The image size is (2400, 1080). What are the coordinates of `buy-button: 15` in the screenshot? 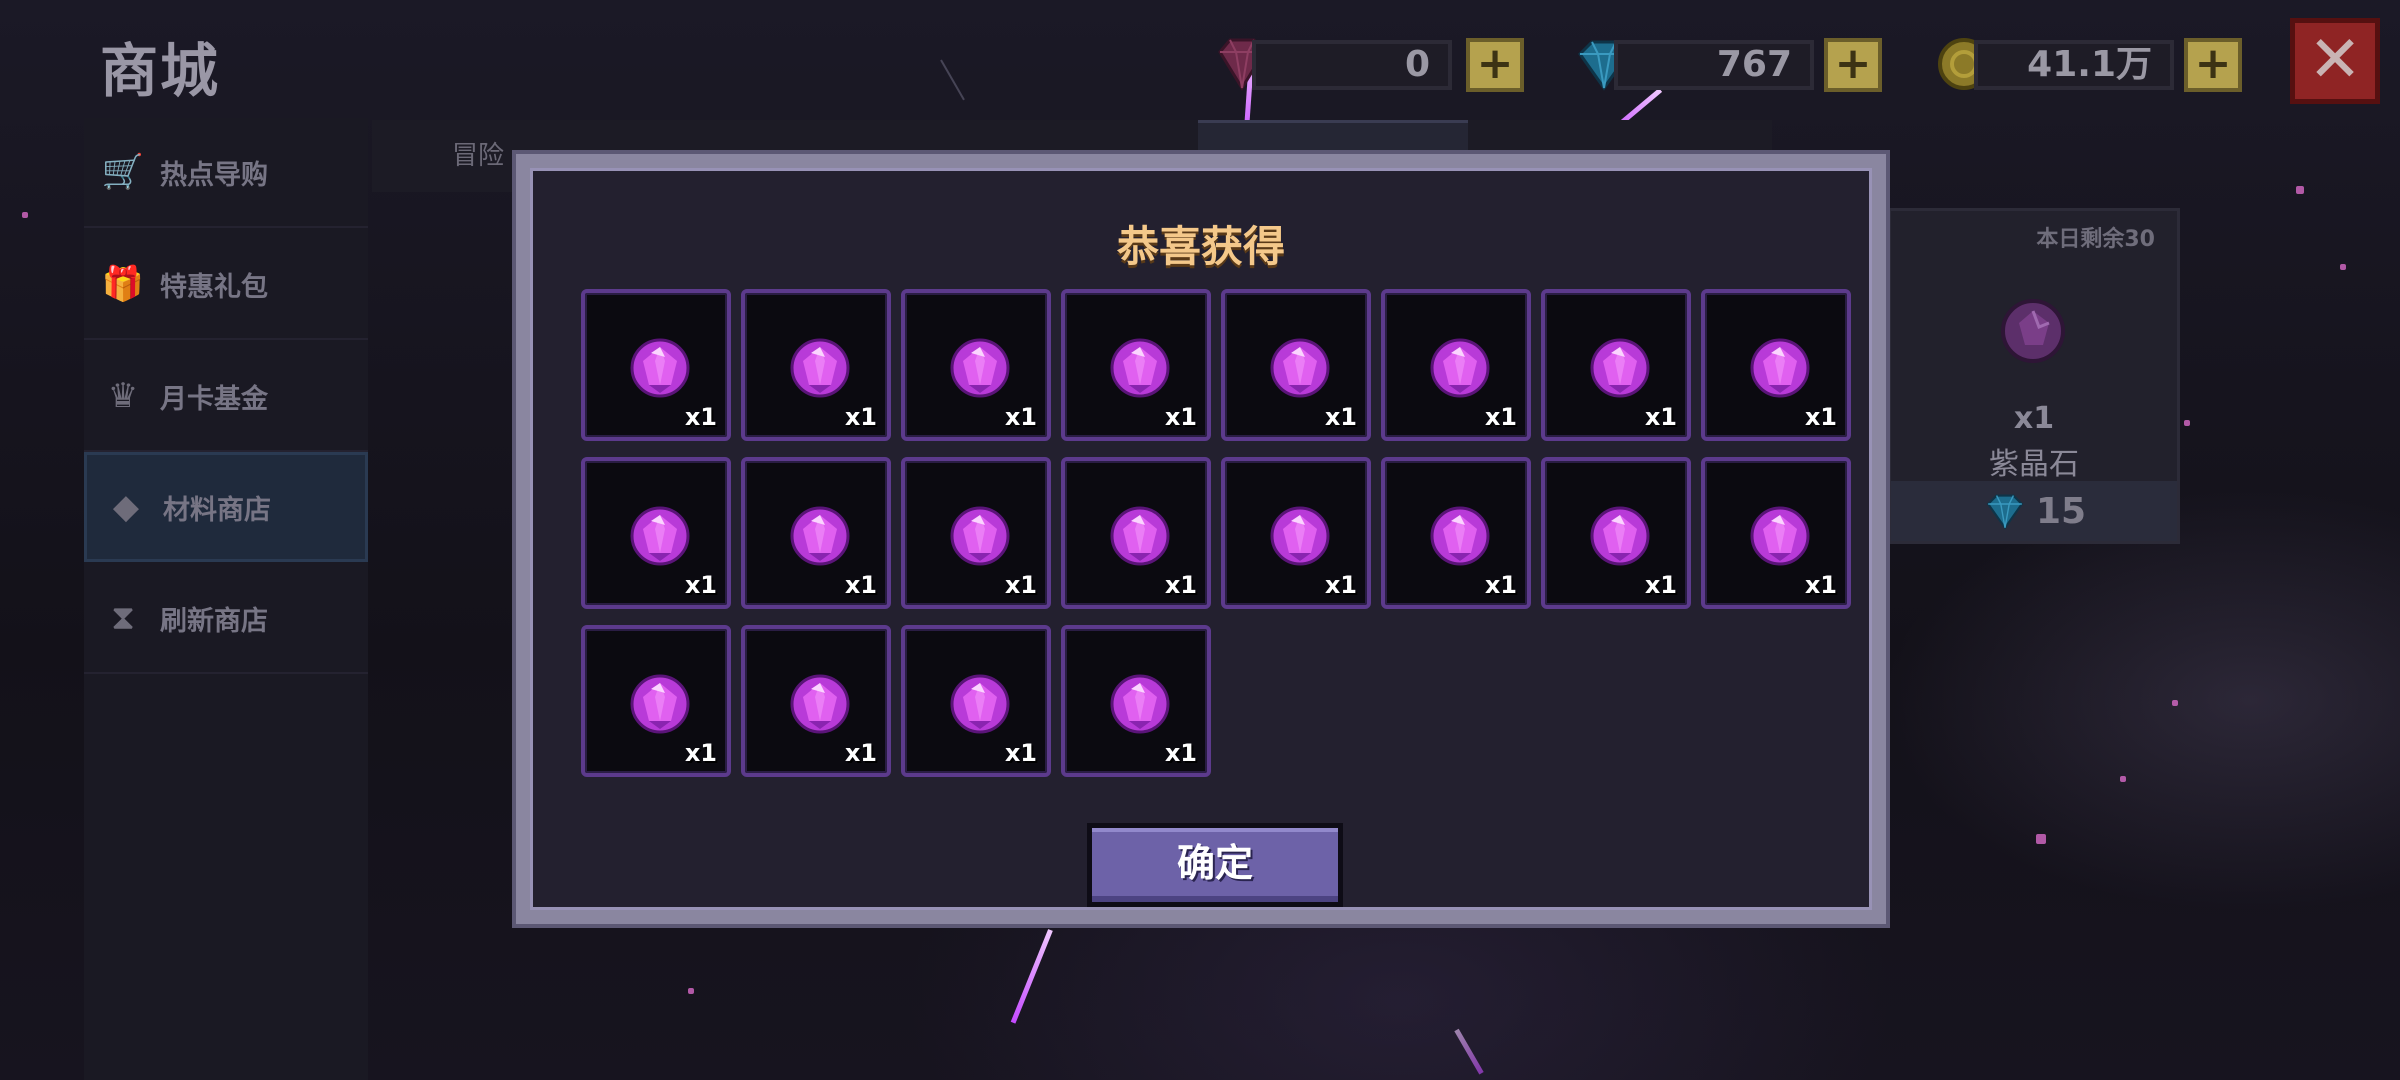 It's located at (2034, 511).